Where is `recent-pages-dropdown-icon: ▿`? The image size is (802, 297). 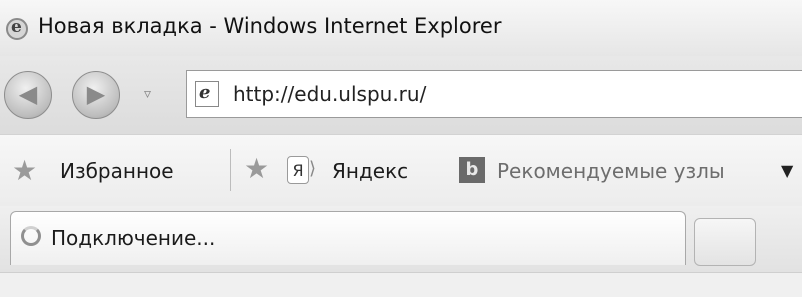 recent-pages-dropdown-icon: ▿ is located at coordinates (147, 94).